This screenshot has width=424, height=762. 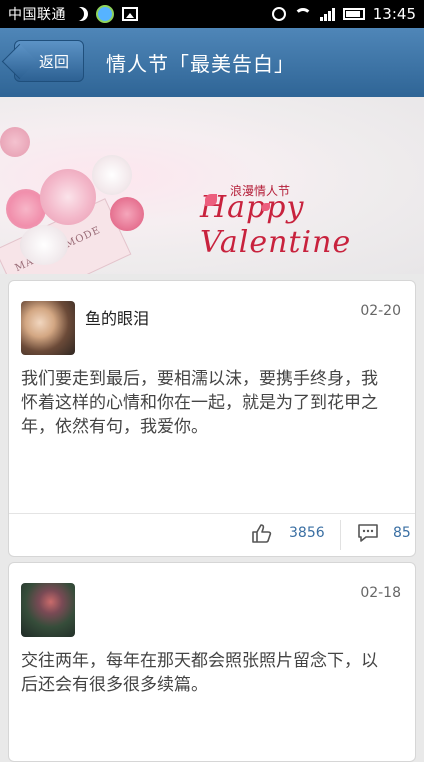 I want to click on like-button: 3856, so click(x=288, y=533).